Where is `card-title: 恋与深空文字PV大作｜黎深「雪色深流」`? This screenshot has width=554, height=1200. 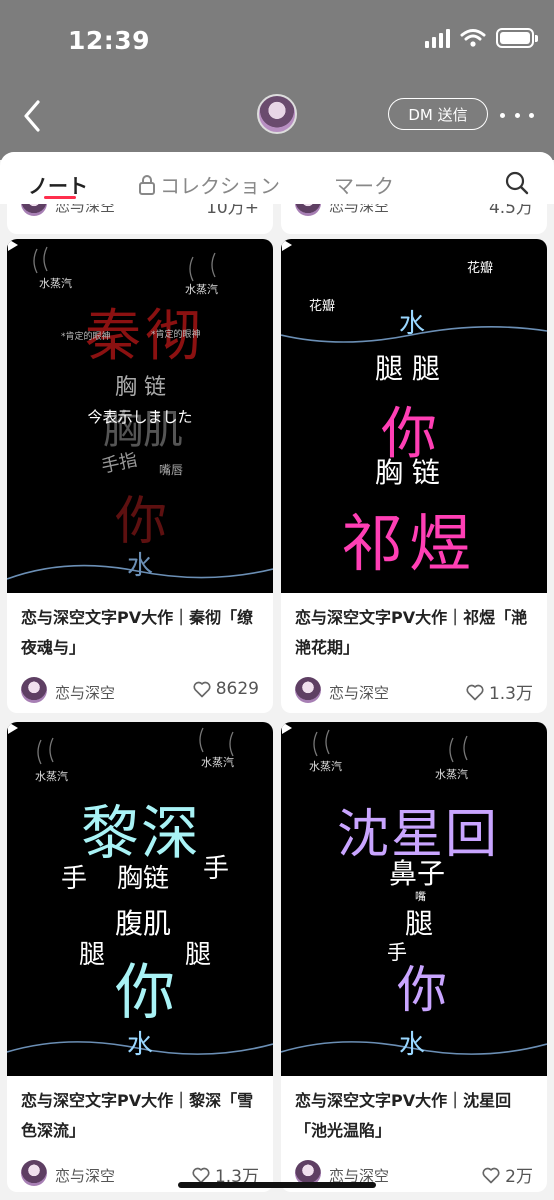
card-title: 恋与深空文字PV大作｜黎深「雪色深流」 is located at coordinates (140, 1116).